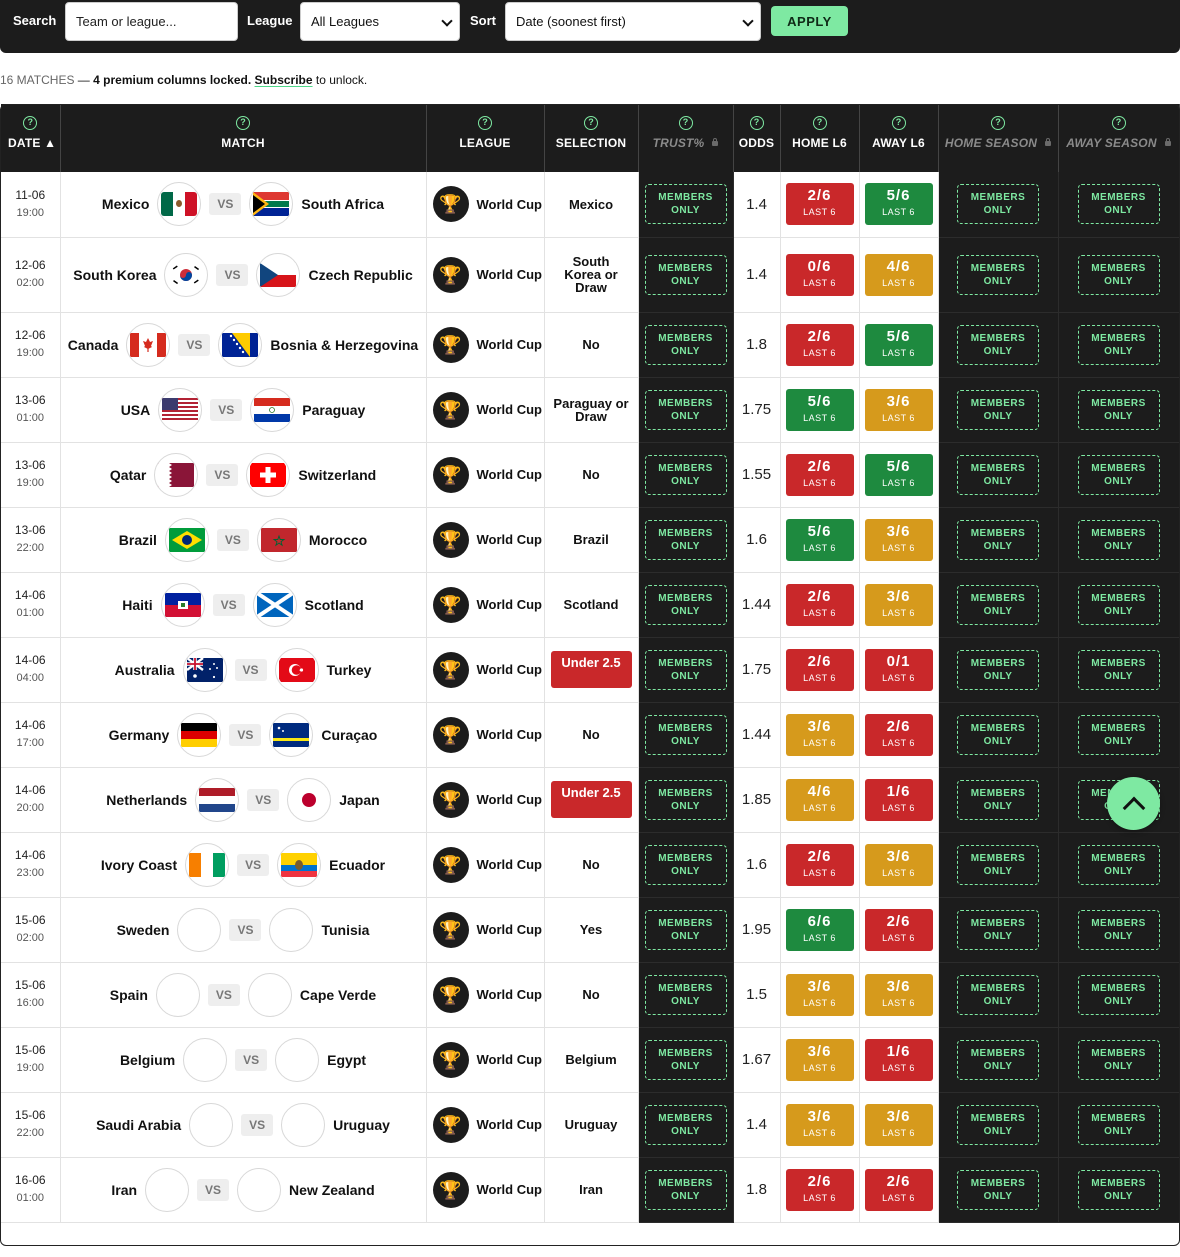  Describe the element at coordinates (380, 21) in the screenshot. I see `league-select: All Leagues` at that location.